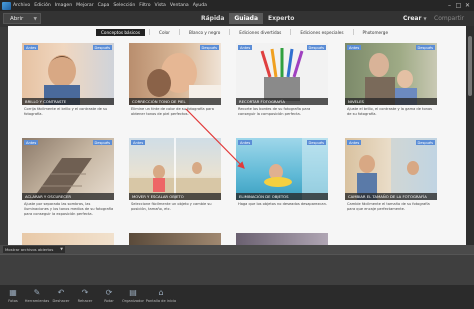 This screenshot has height=309, width=474. What do you see at coordinates (175, 196) in the screenshot?
I see `card-title: MOVER Y ESCALAR OBJETO` at bounding box center [175, 196].